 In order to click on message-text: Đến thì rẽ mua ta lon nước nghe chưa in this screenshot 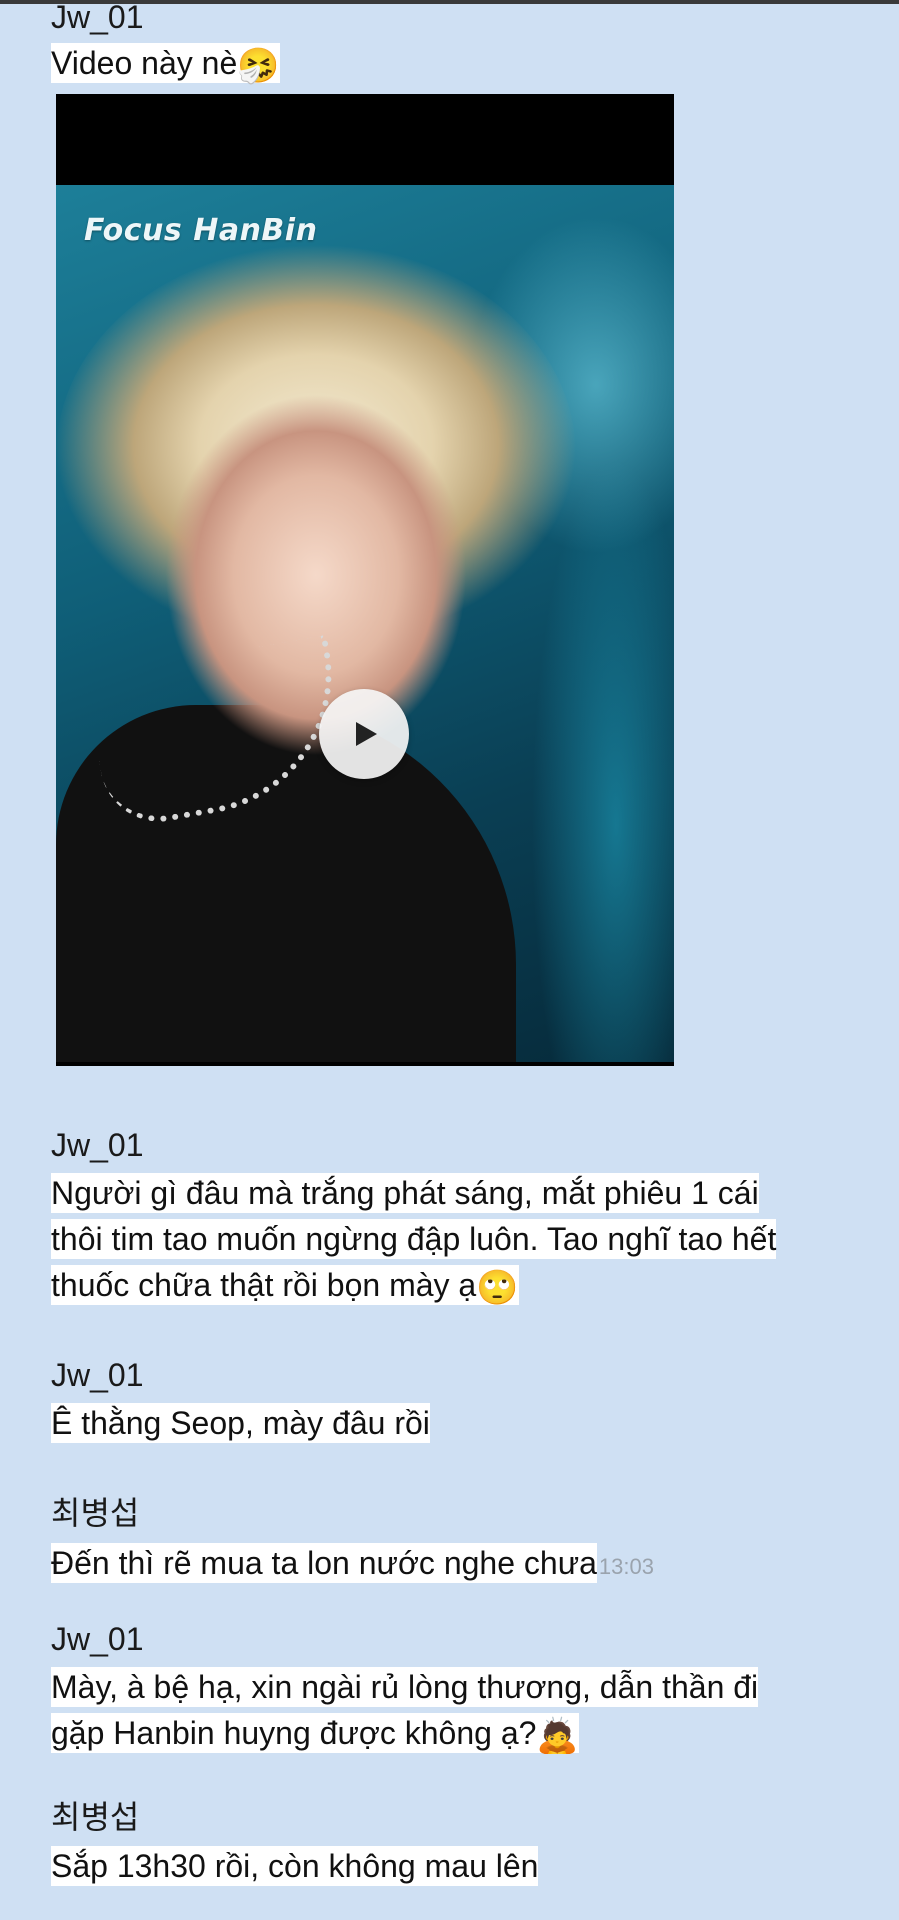, I will do `click(324, 1563)`.